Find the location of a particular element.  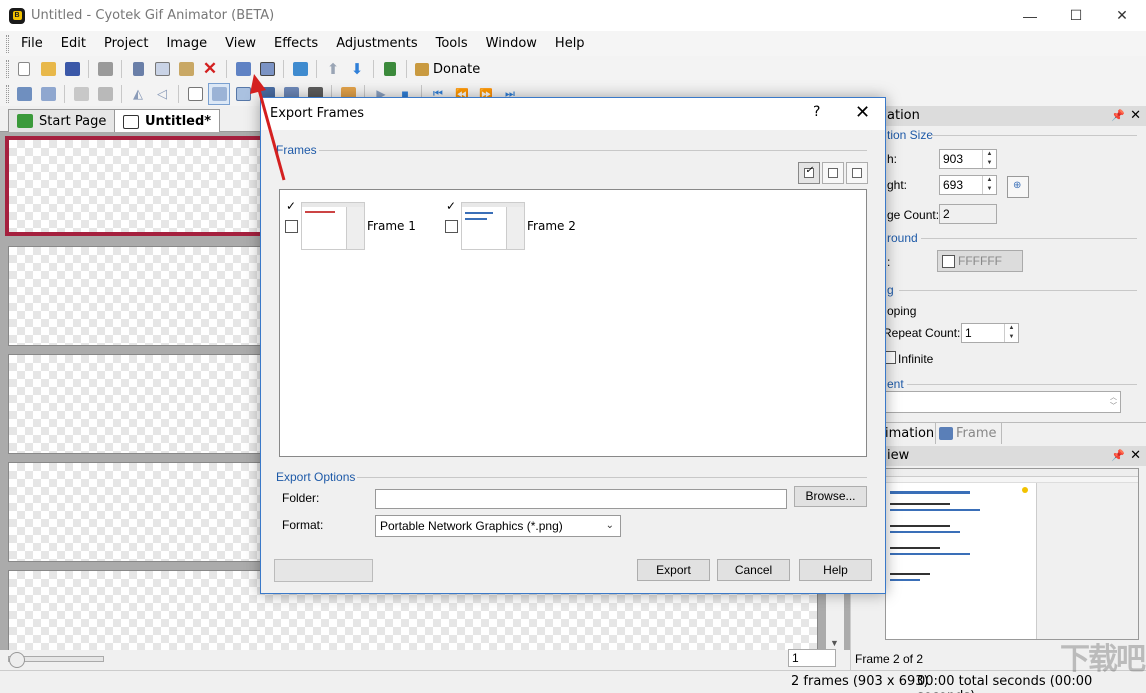

dialog-help-icon: ? is located at coordinates (816, 112).